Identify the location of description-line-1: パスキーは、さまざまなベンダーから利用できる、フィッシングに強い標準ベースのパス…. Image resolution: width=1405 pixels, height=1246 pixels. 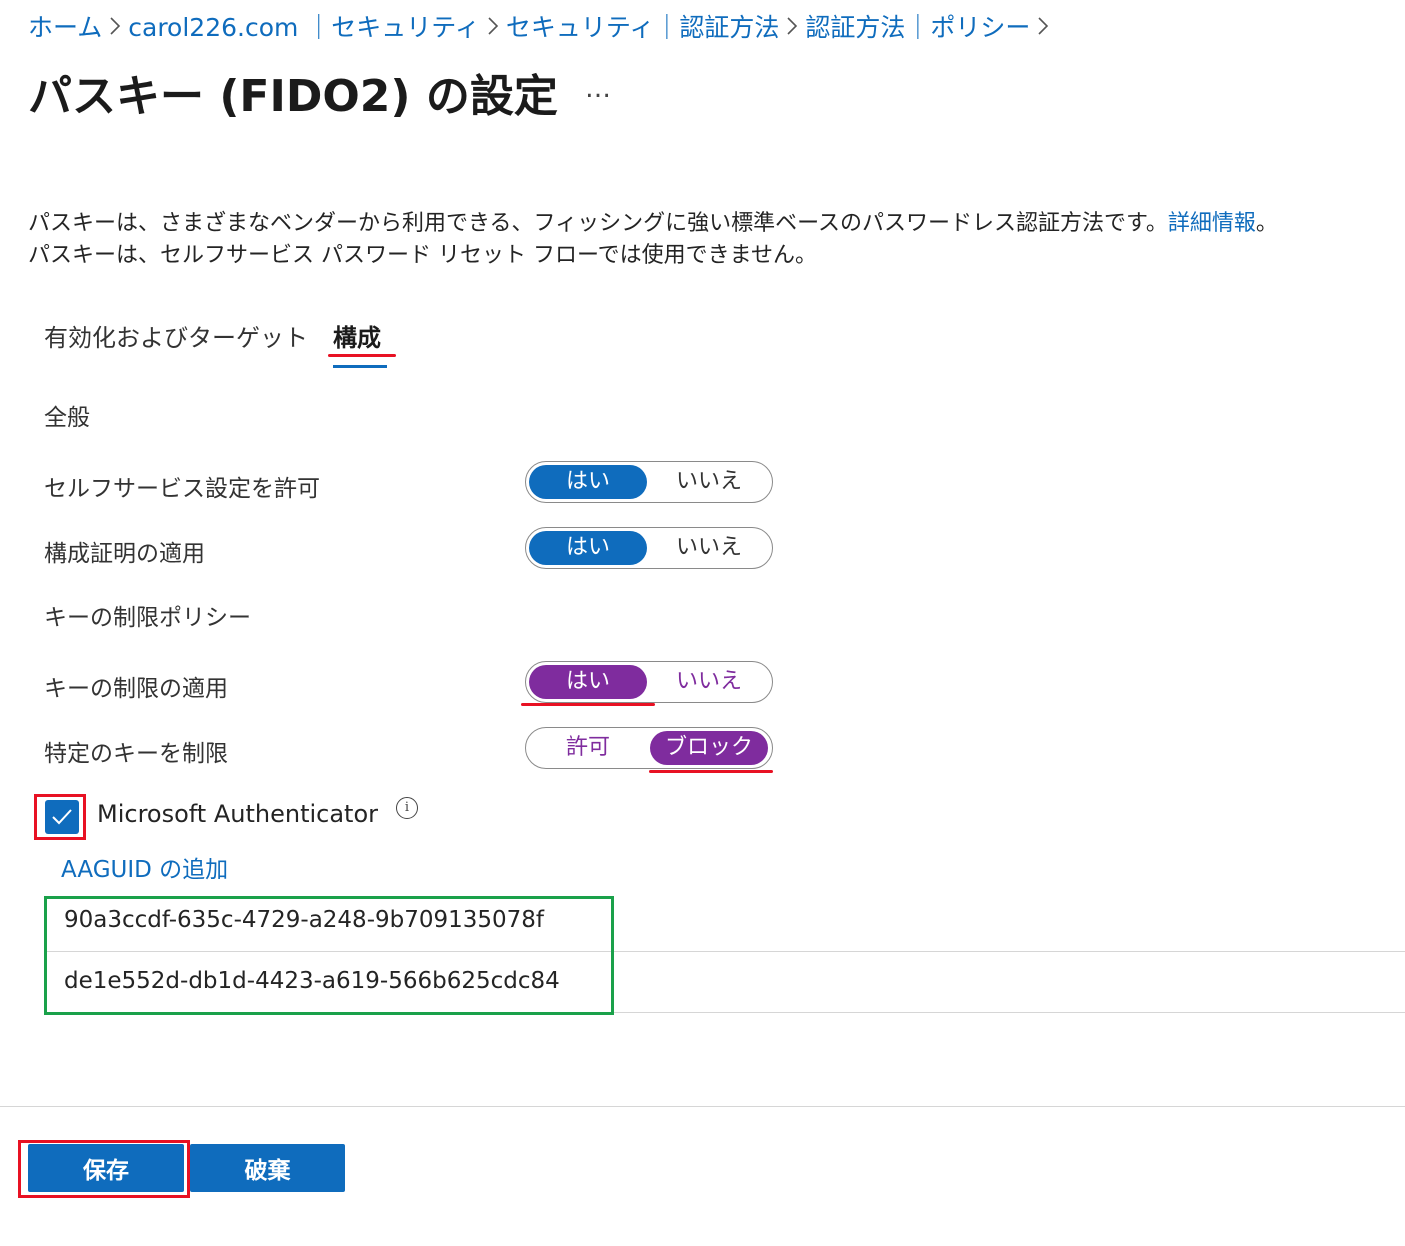
(653, 224).